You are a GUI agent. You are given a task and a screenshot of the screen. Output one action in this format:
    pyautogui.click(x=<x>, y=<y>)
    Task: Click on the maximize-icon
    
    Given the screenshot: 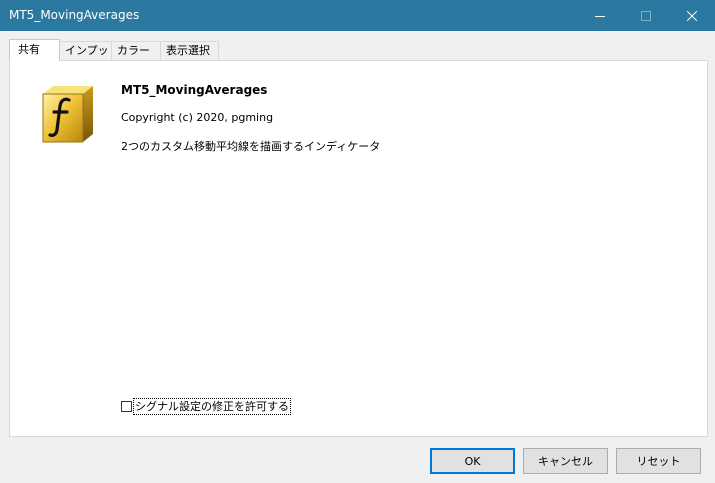 What is the action you would take?
    pyautogui.click(x=646, y=15)
    